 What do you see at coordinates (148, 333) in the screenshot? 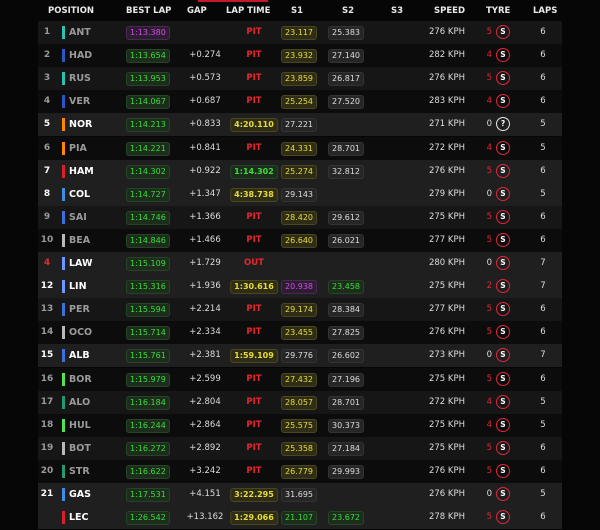
I see `best-lap: 1:15.714` at bounding box center [148, 333].